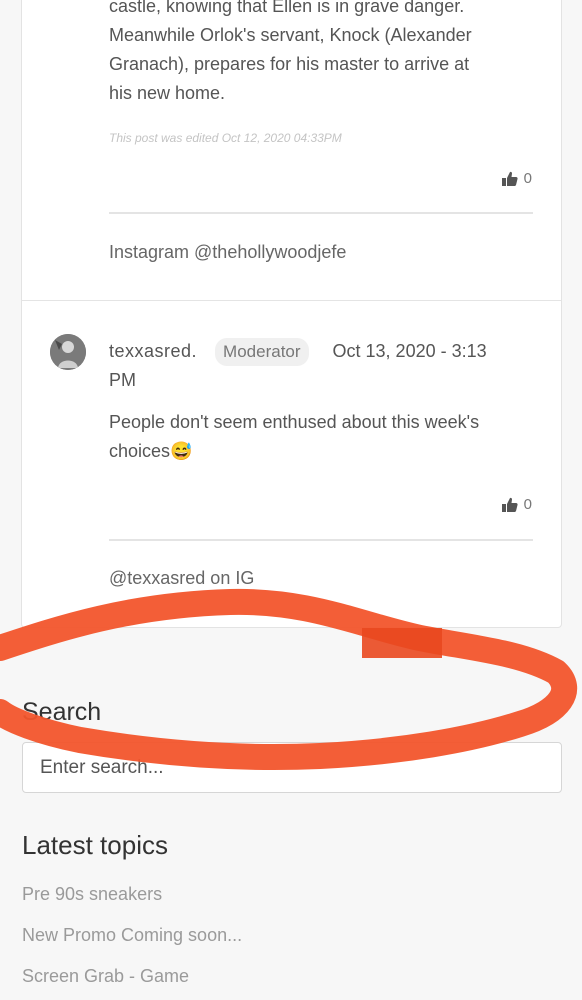 This screenshot has height=1000, width=582. What do you see at coordinates (292, 767) in the screenshot?
I see `search-input` at bounding box center [292, 767].